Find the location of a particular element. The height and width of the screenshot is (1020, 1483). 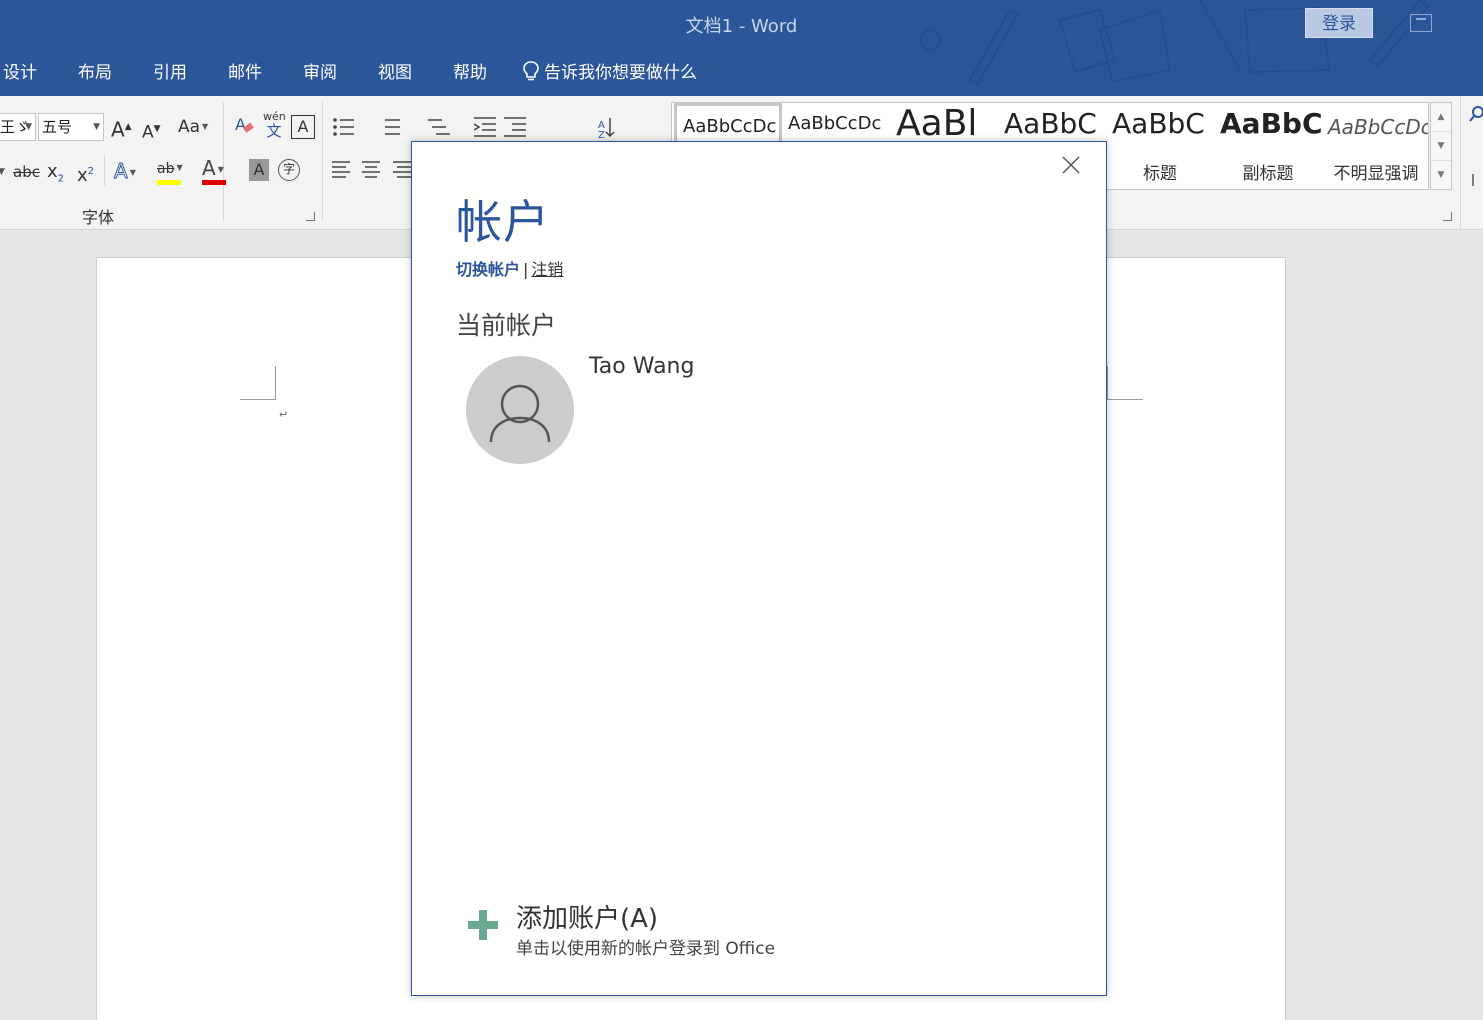

character-border-icon: A is located at coordinates (303, 126).